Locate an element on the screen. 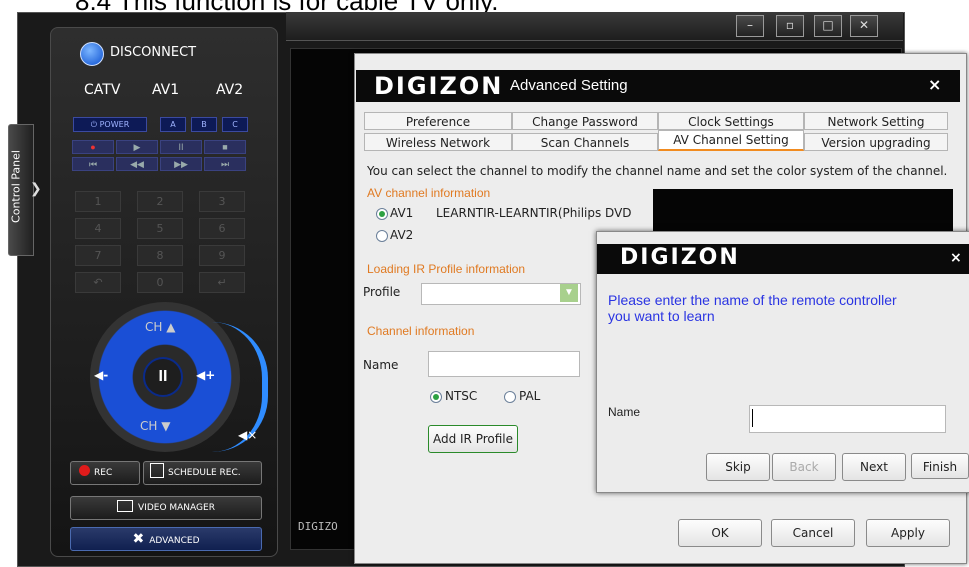 This screenshot has width=969, height=567. schedule-rec-button: SCHEDULE REC. is located at coordinates (202, 473).